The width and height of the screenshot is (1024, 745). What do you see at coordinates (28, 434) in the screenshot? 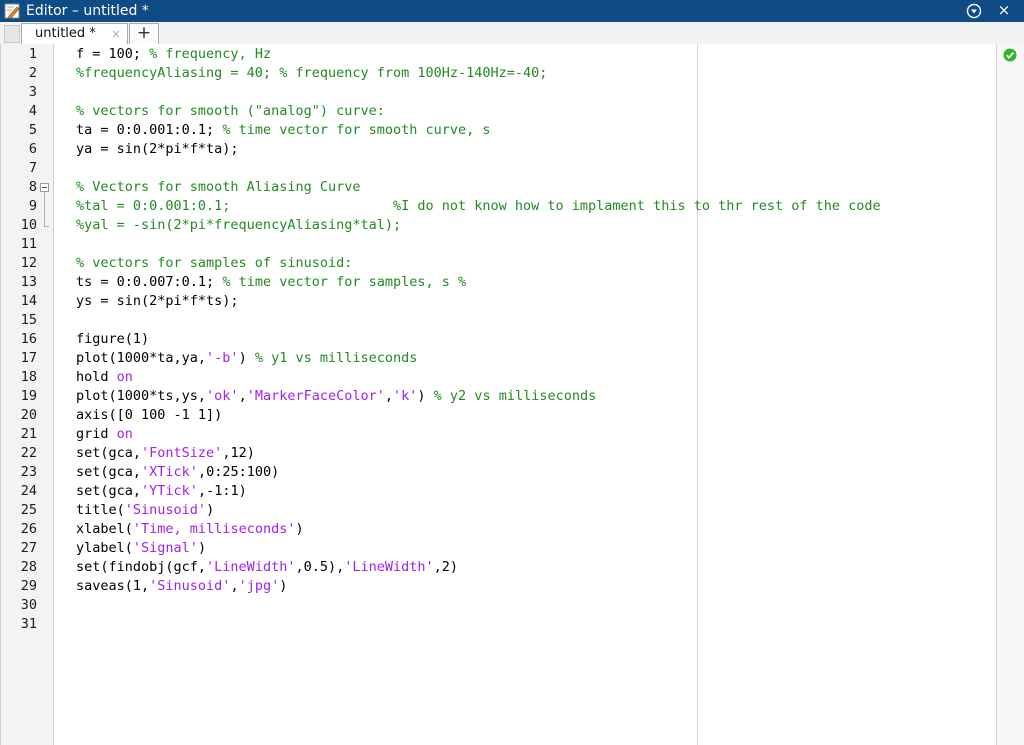
I see `line-number: 21` at bounding box center [28, 434].